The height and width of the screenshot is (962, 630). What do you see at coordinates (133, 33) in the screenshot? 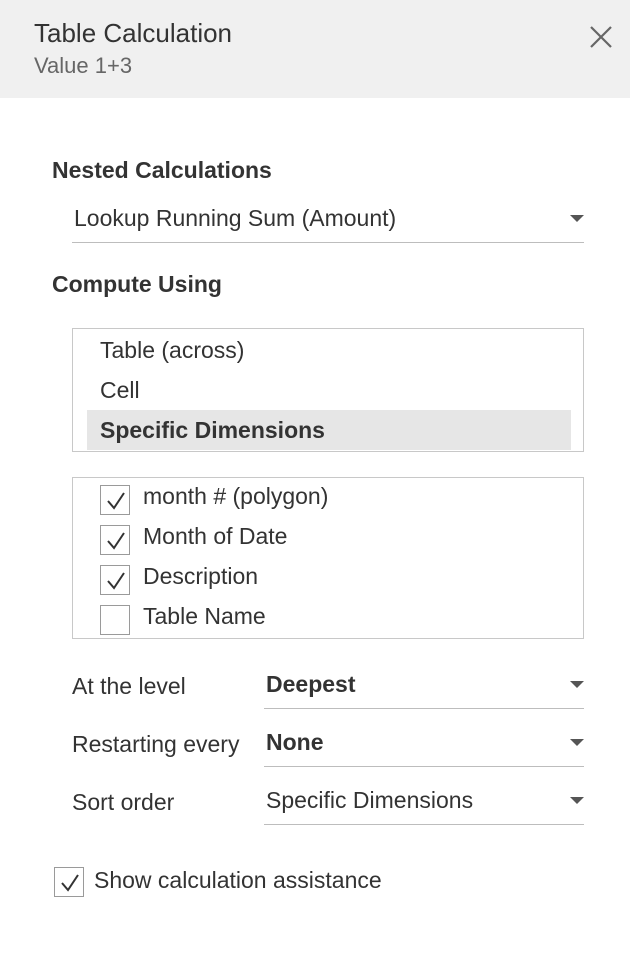
I see `dialog-title: Table Calculation` at bounding box center [133, 33].